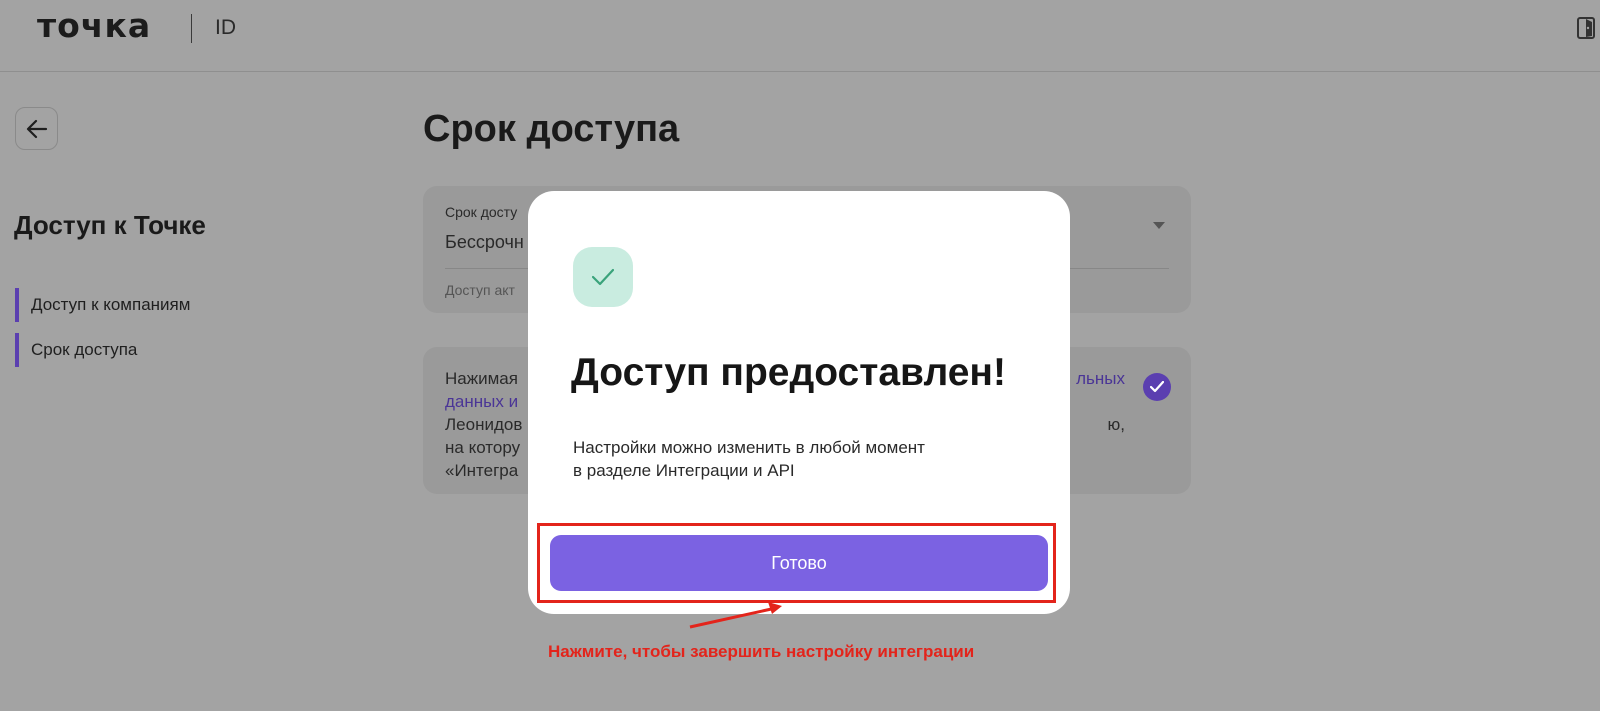  Describe the element at coordinates (480, 290) in the screenshot. I see `field-hint: Доступ акт` at that location.